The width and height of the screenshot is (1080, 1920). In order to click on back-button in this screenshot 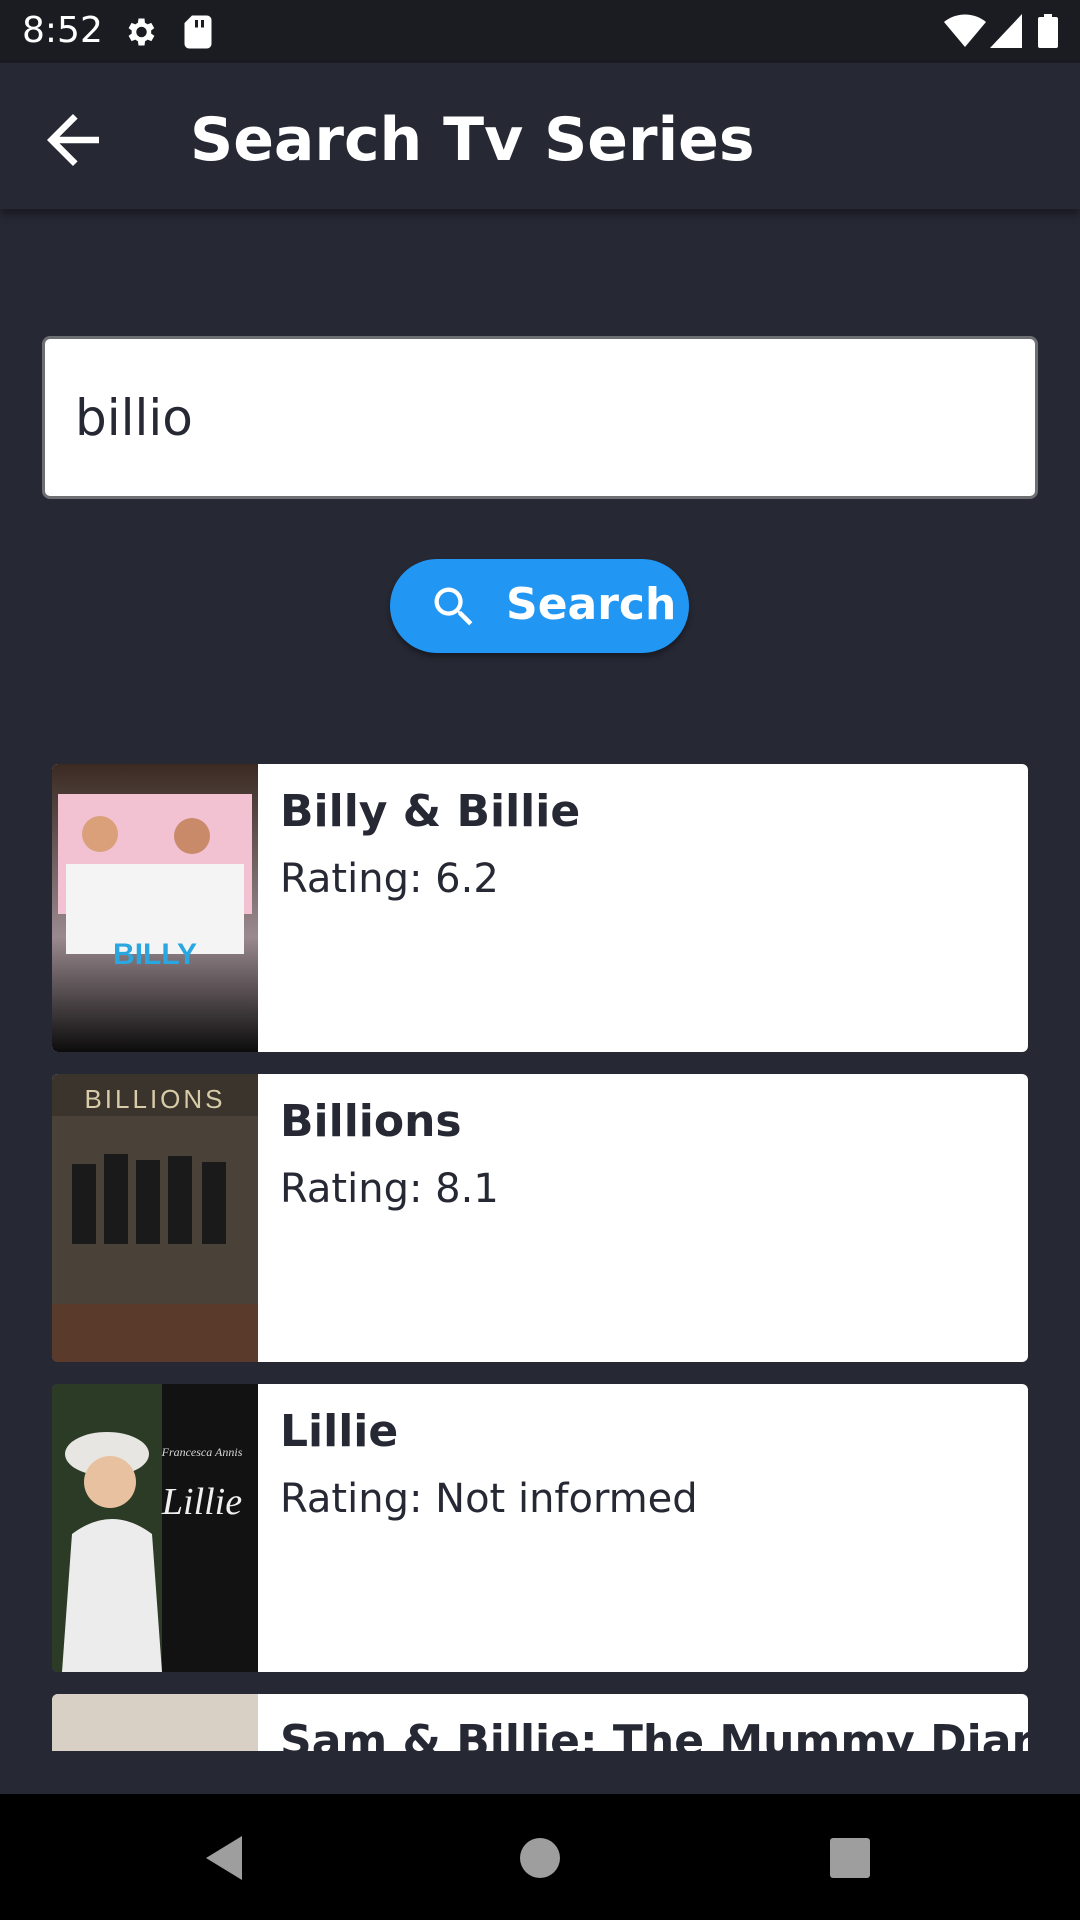, I will do `click(73, 140)`.